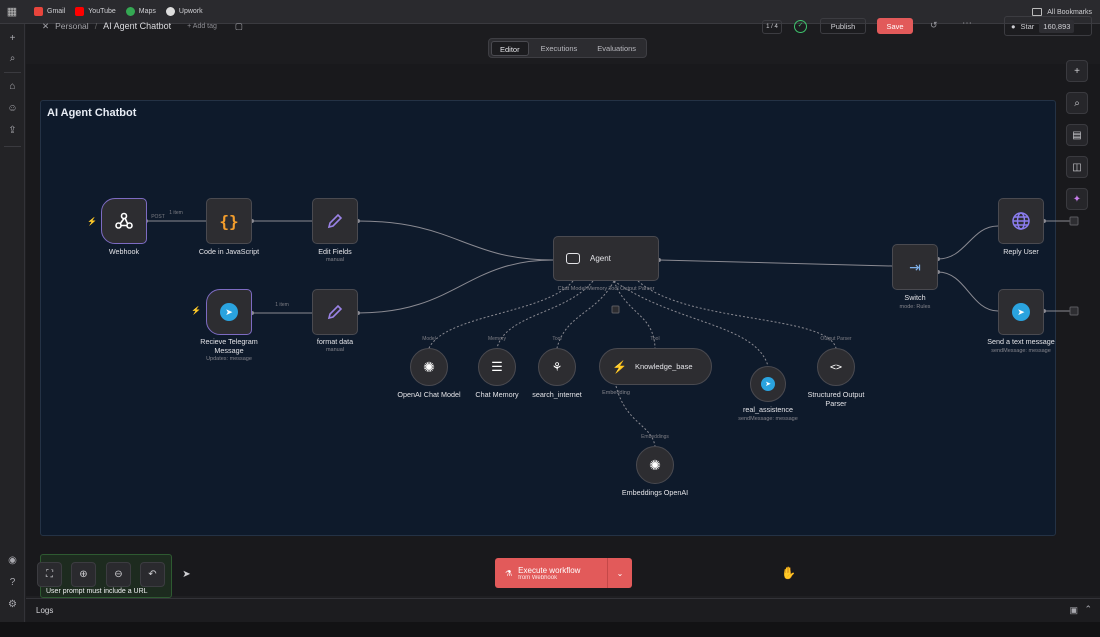 This screenshot has height=637, width=1100. I want to click on close-icon: ✕, so click(45, 26).